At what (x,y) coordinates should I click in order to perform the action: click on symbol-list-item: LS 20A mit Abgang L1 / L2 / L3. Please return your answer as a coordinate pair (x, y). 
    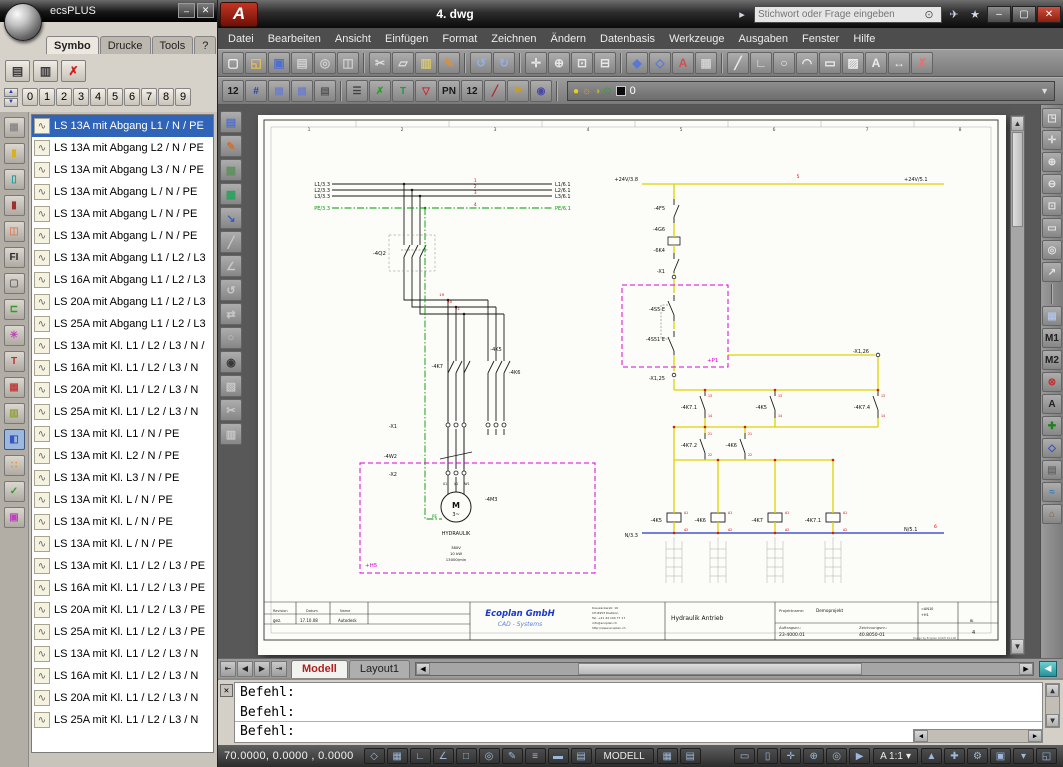
    Looking at the image, I should click on (122, 302).